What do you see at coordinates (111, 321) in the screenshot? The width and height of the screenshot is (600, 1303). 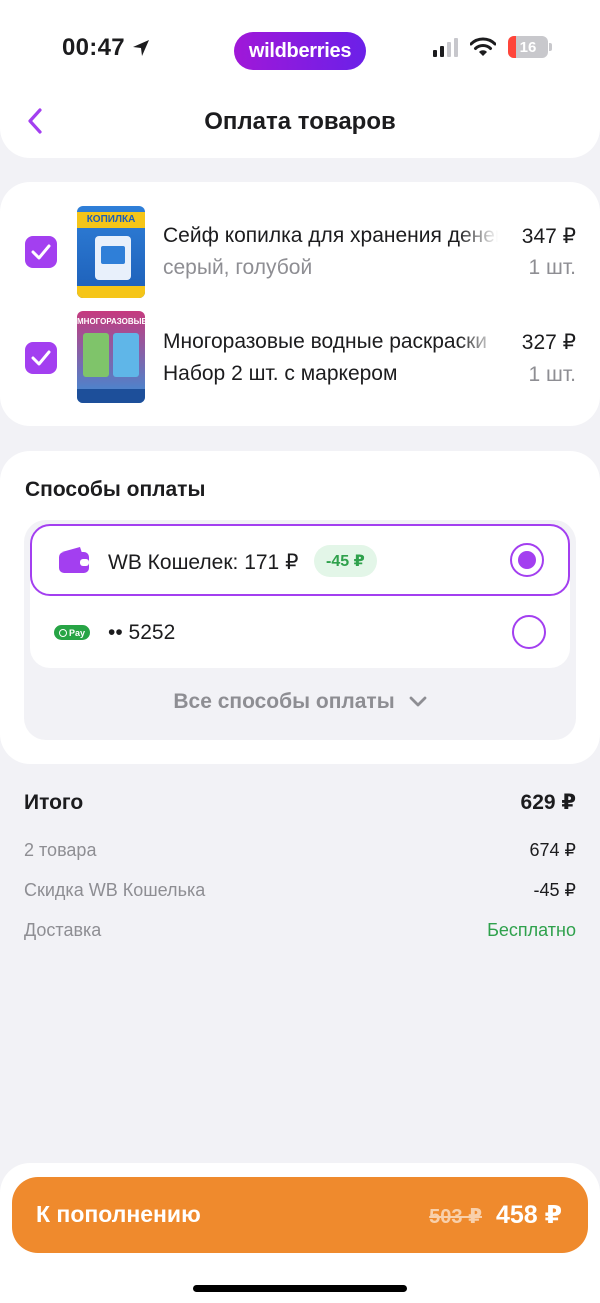 I see `product-image-label: МНОГОРАЗОВЫЕ` at bounding box center [111, 321].